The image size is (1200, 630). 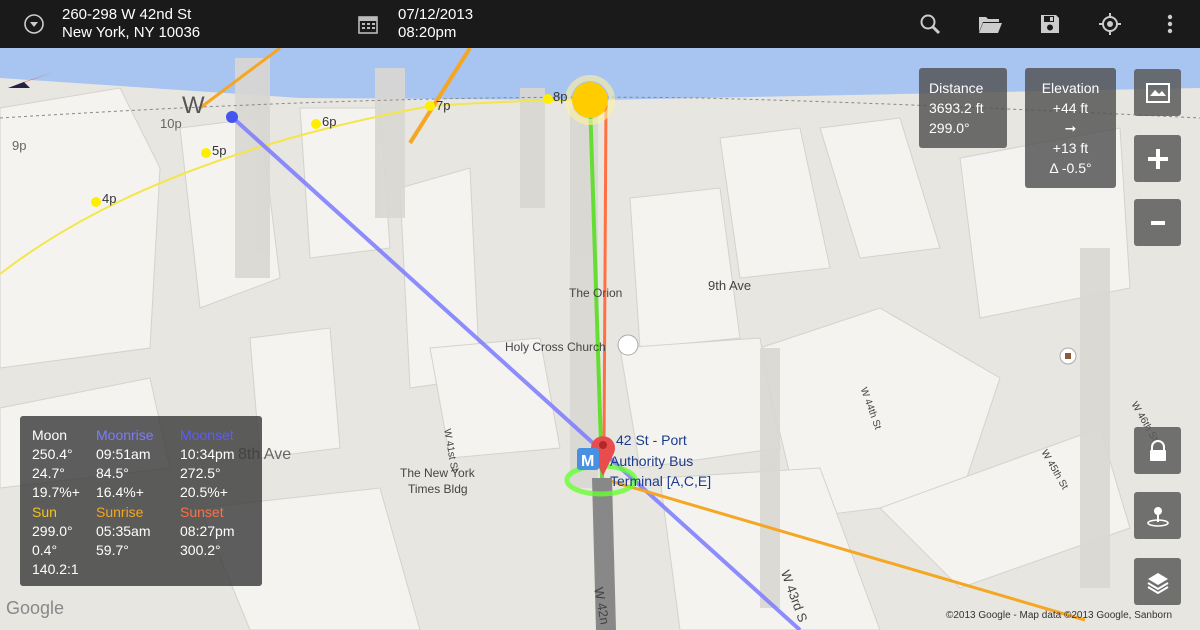 I want to click on sunset-azimuth: 300.2°, so click(x=200, y=550).